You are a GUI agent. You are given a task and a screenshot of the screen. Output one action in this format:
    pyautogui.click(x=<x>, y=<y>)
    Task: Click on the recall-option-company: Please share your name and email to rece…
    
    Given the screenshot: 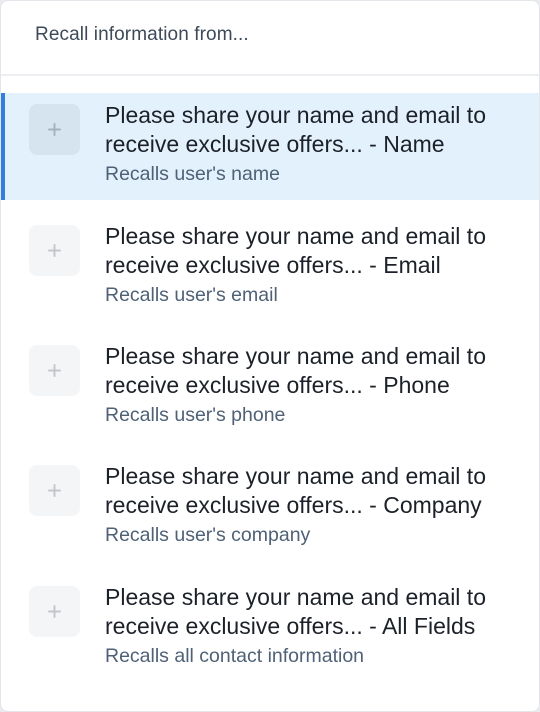 What is the action you would take?
    pyautogui.click(x=270, y=507)
    